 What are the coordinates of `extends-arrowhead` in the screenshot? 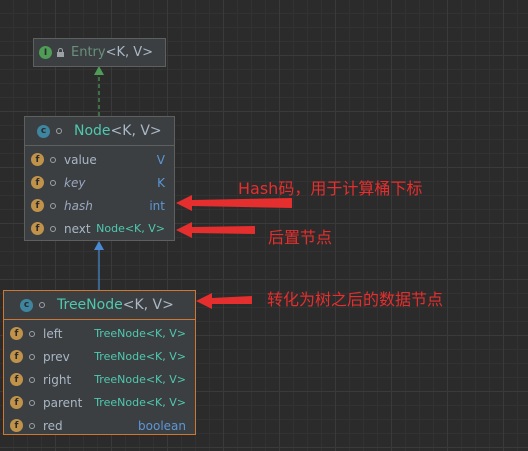 It's located at (99, 245).